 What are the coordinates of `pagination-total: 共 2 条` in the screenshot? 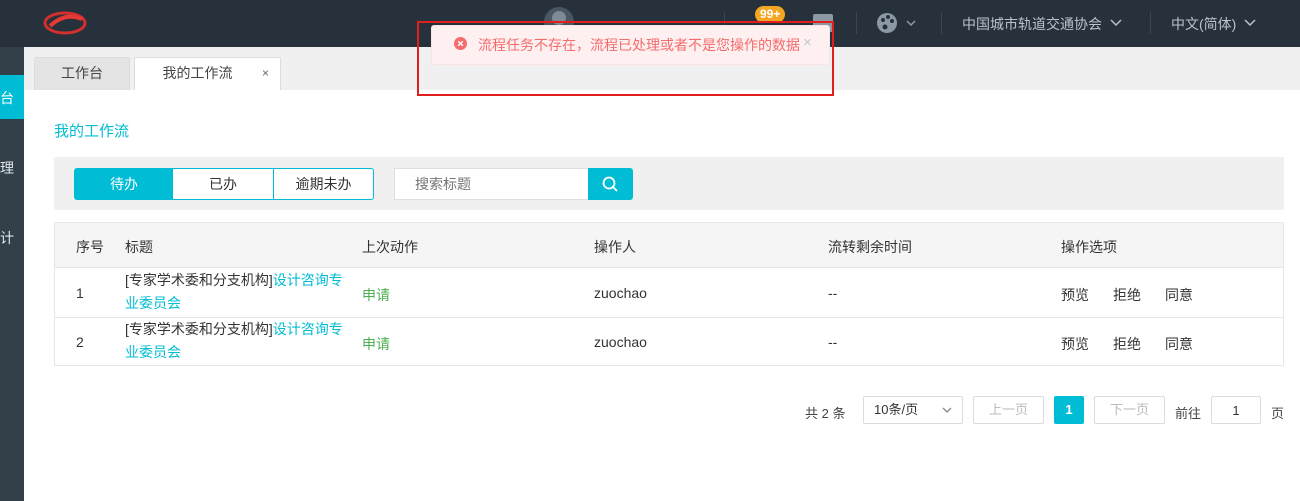 It's located at (825, 413).